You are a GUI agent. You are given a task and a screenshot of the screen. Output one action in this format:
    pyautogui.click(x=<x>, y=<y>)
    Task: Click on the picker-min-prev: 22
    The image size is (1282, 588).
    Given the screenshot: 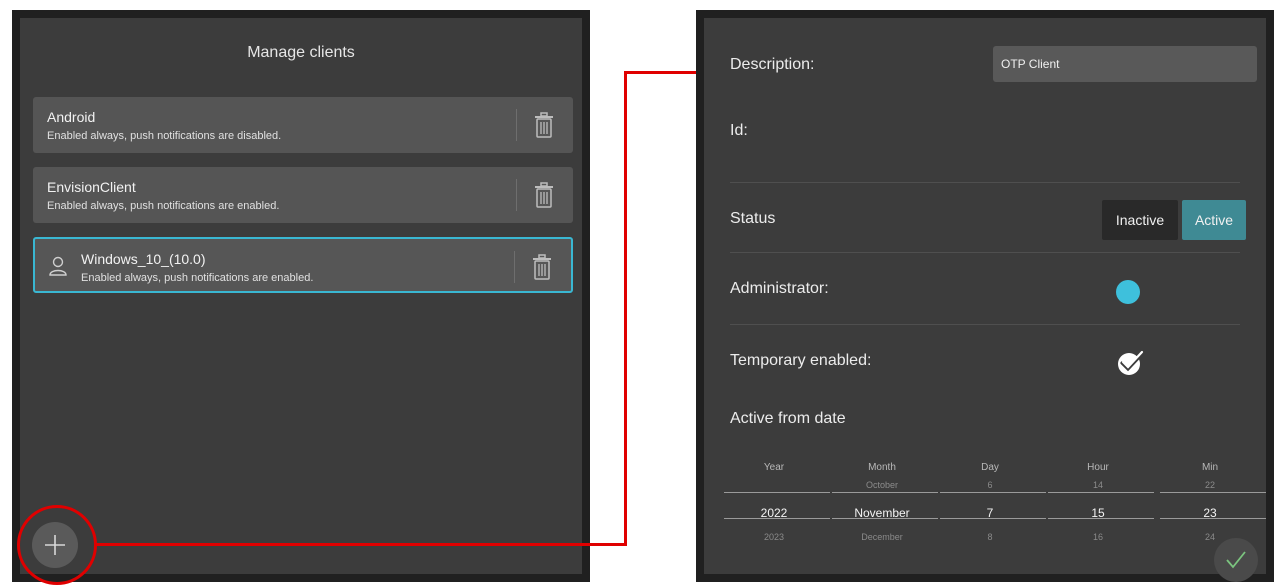 What is the action you would take?
    pyautogui.click(x=1209, y=485)
    